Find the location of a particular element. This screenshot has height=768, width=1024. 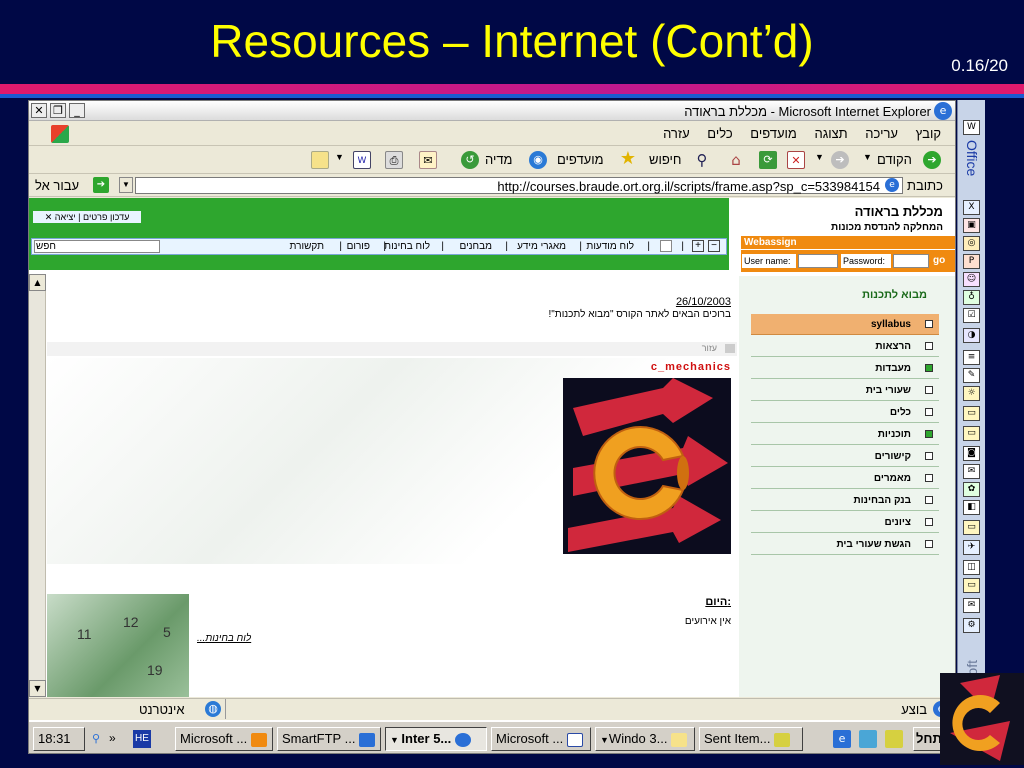

nav-communication: תקשורת is located at coordinates (307, 246).